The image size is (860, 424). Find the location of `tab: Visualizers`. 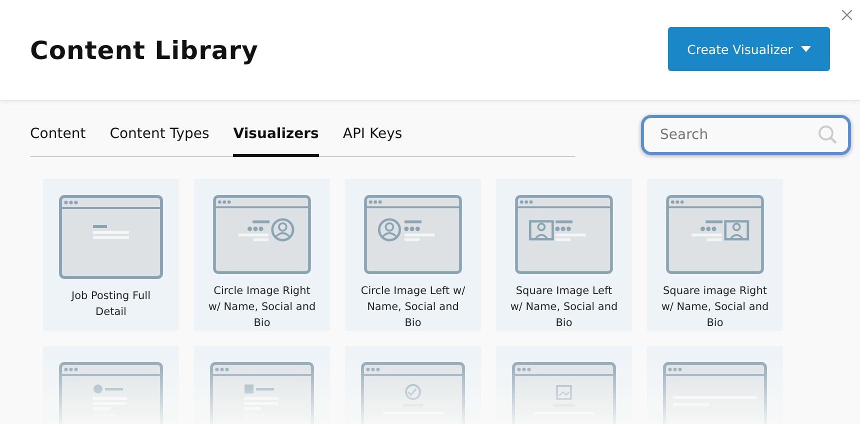

tab: Visualizers is located at coordinates (276, 141).